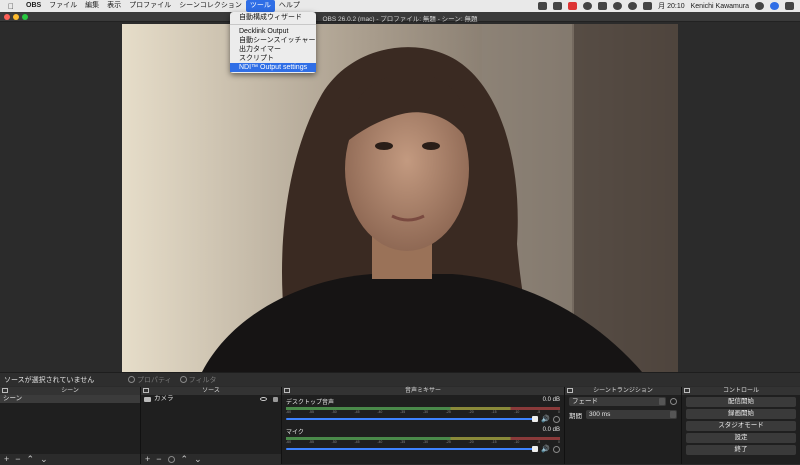 The image size is (800, 465). Describe the element at coordinates (273, 17) in the screenshot. I see `menu-item-auto-config-wizard: 自動構成ウィザード` at that location.